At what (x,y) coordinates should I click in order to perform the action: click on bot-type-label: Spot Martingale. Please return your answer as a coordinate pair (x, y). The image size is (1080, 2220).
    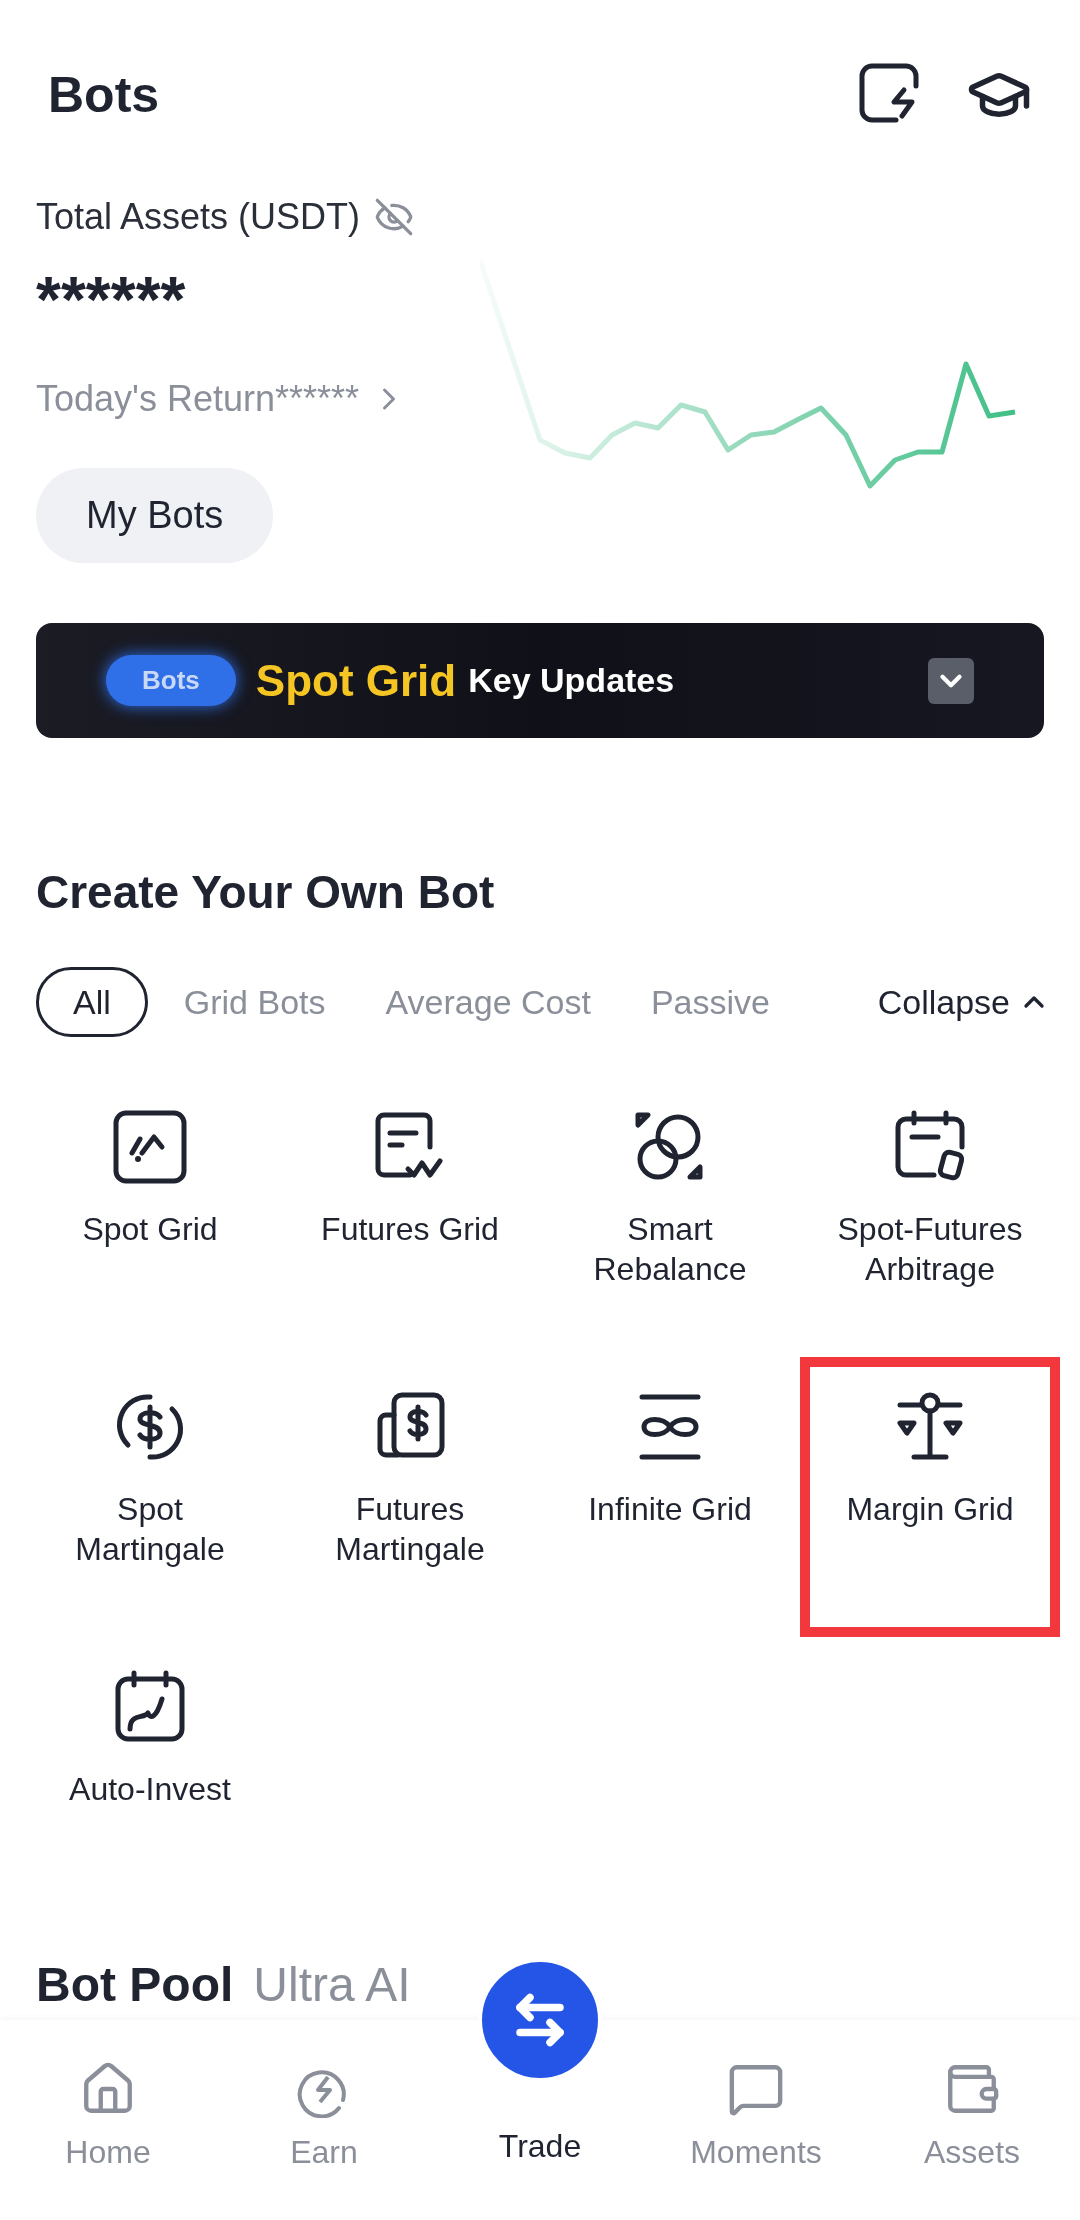
    Looking at the image, I should click on (150, 1529).